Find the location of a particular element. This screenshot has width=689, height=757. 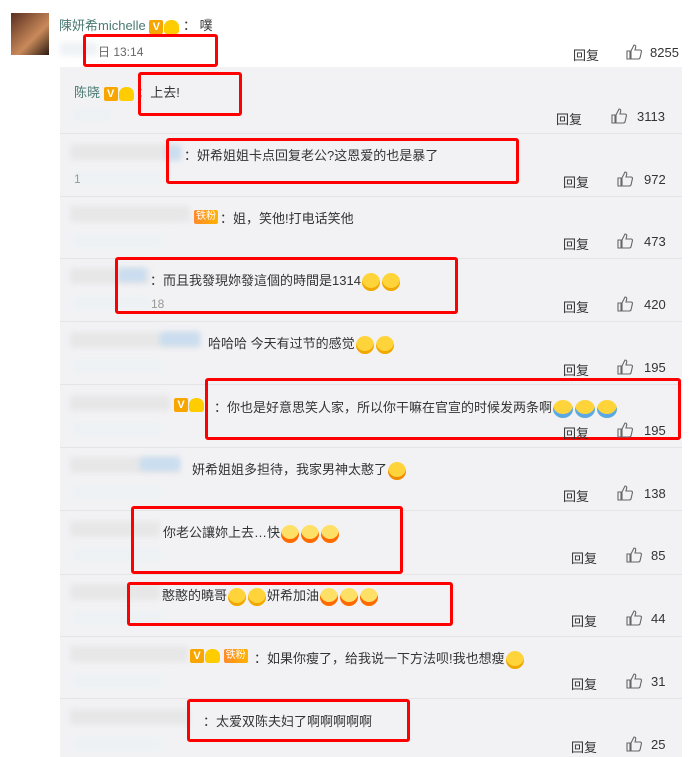

reply-like-count: 31 is located at coordinates (658, 681).